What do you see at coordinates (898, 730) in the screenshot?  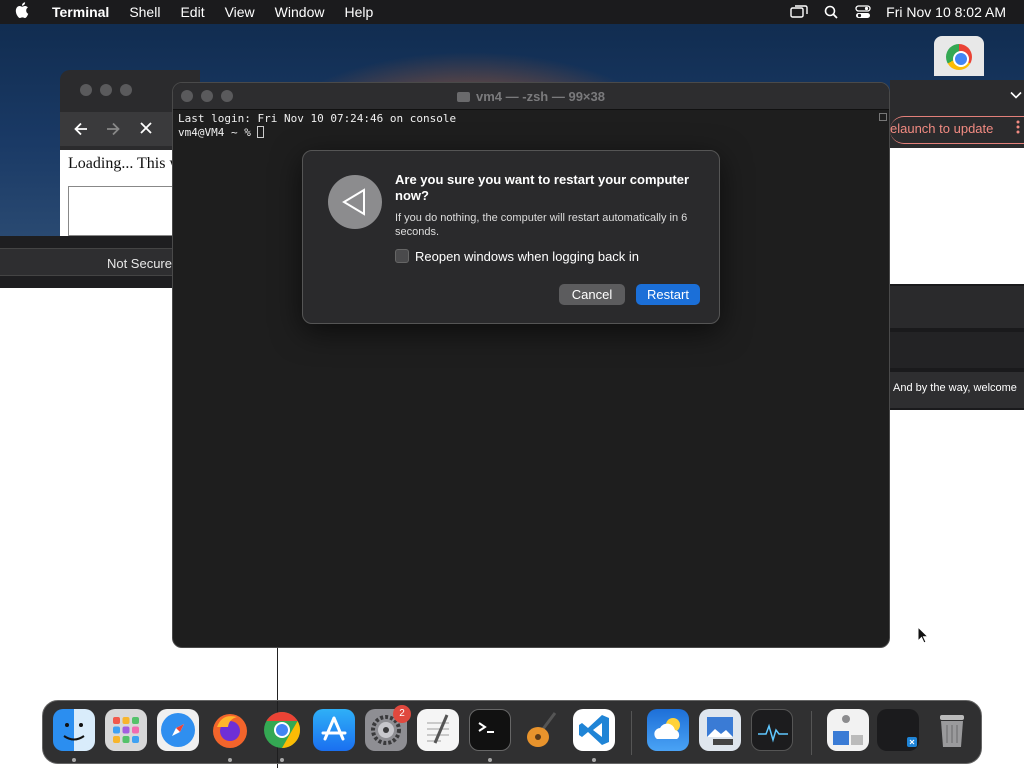 I see `recent-window-icon` at bounding box center [898, 730].